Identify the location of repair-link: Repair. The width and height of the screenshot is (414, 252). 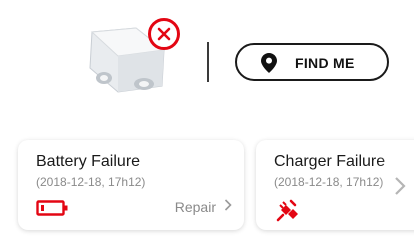
(203, 207).